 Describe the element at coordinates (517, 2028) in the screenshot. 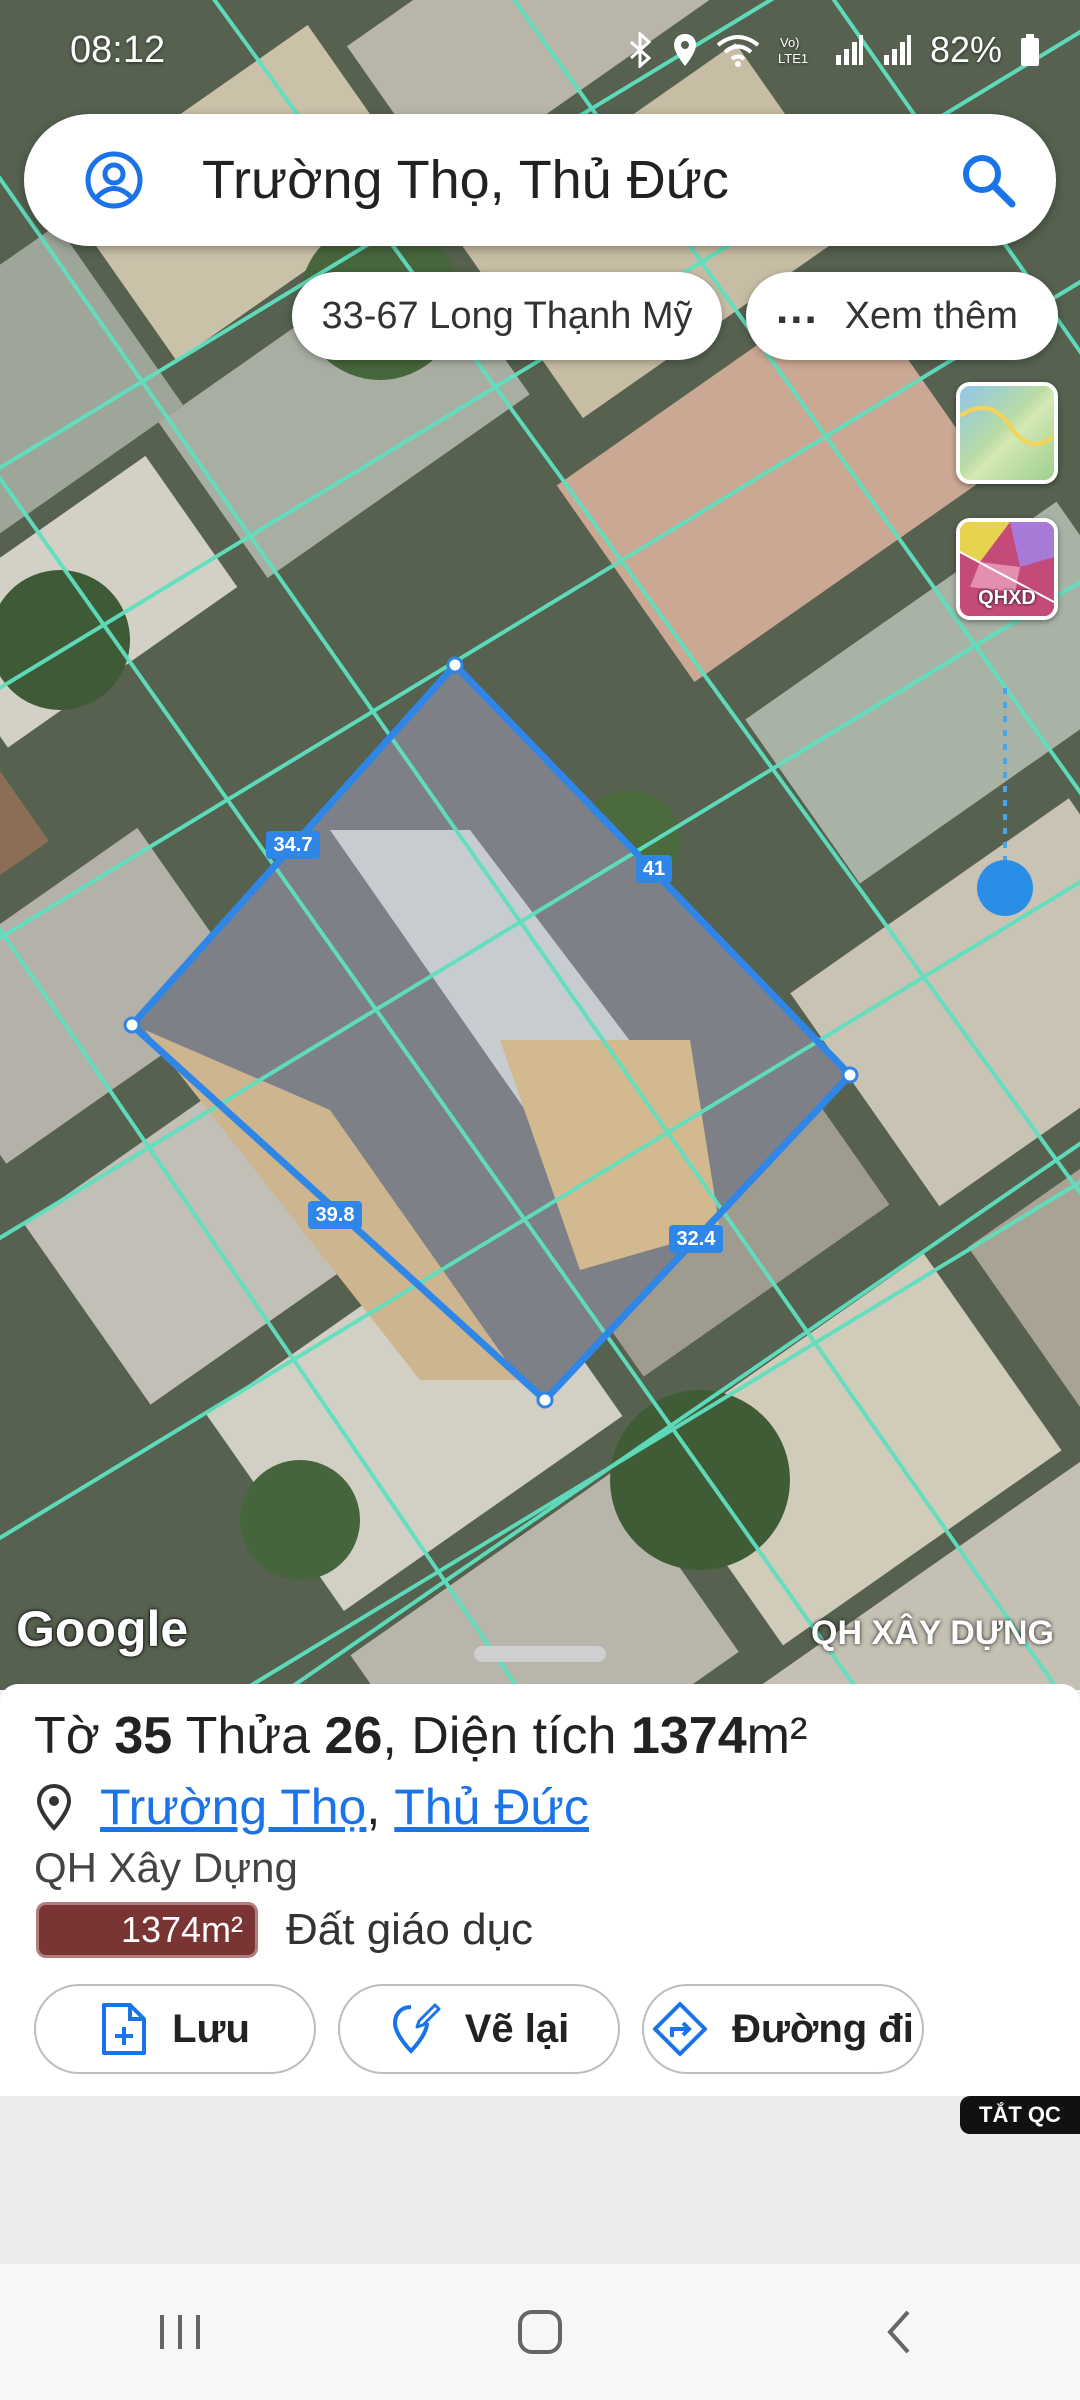

I see `redraw-button-label: Vẽ lại` at that location.